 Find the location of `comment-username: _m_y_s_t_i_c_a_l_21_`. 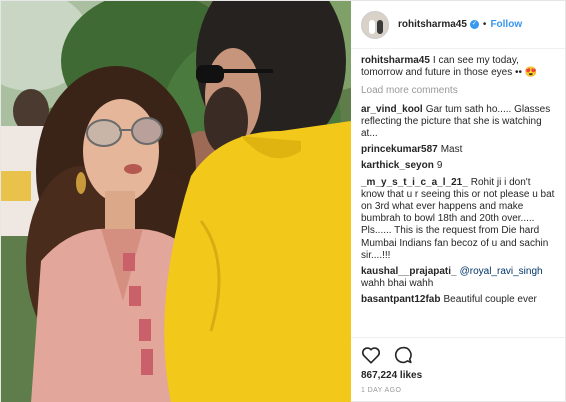

comment-username: _m_y_s_t_i_c_a_l_21_ is located at coordinates (414, 182).